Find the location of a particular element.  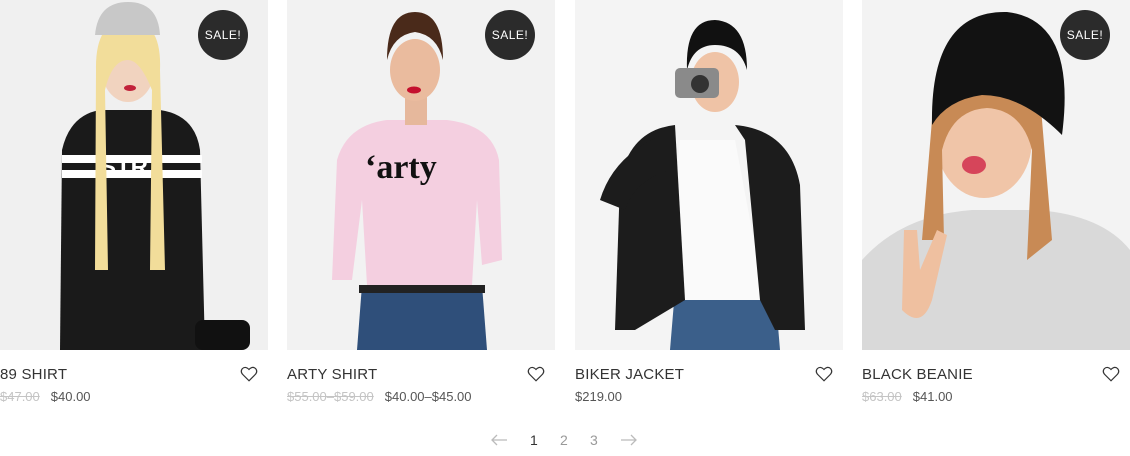

sale-price: $41.00 is located at coordinates (932, 396).